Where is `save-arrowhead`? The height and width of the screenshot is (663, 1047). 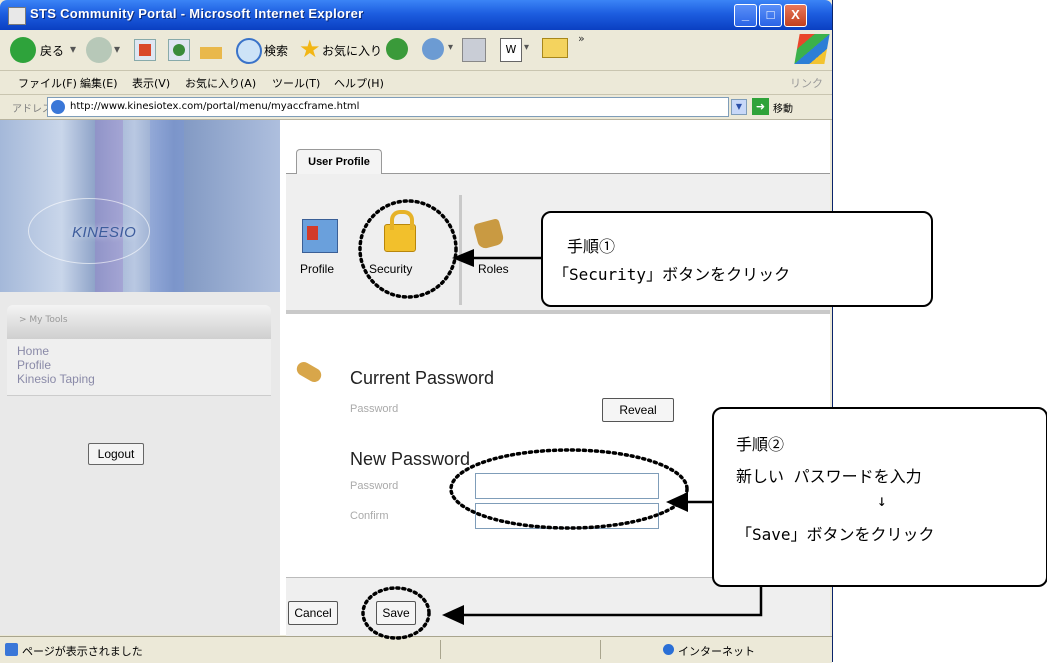 save-arrowhead is located at coordinates (453, 615).